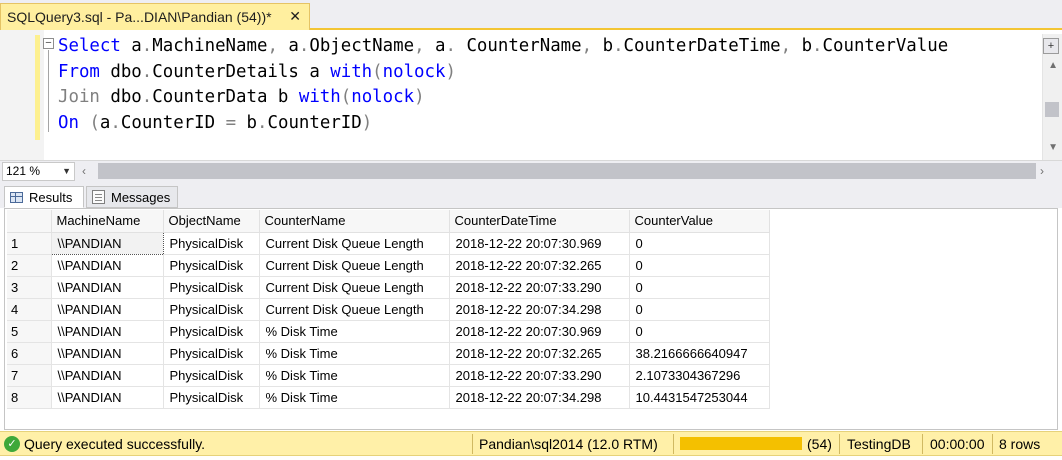 The height and width of the screenshot is (460, 1062). Describe the element at coordinates (503, 73) in the screenshot. I see `code-line: From dbo.CounterDetails a with(nolock)` at that location.